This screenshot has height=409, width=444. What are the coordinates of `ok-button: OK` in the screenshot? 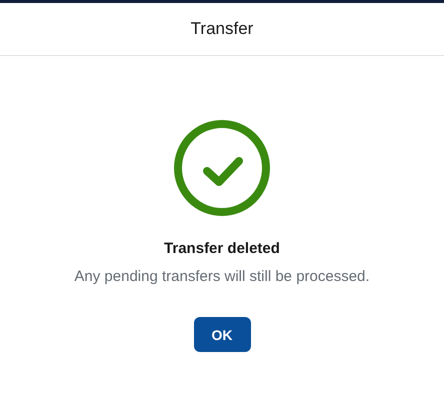 It's located at (222, 334).